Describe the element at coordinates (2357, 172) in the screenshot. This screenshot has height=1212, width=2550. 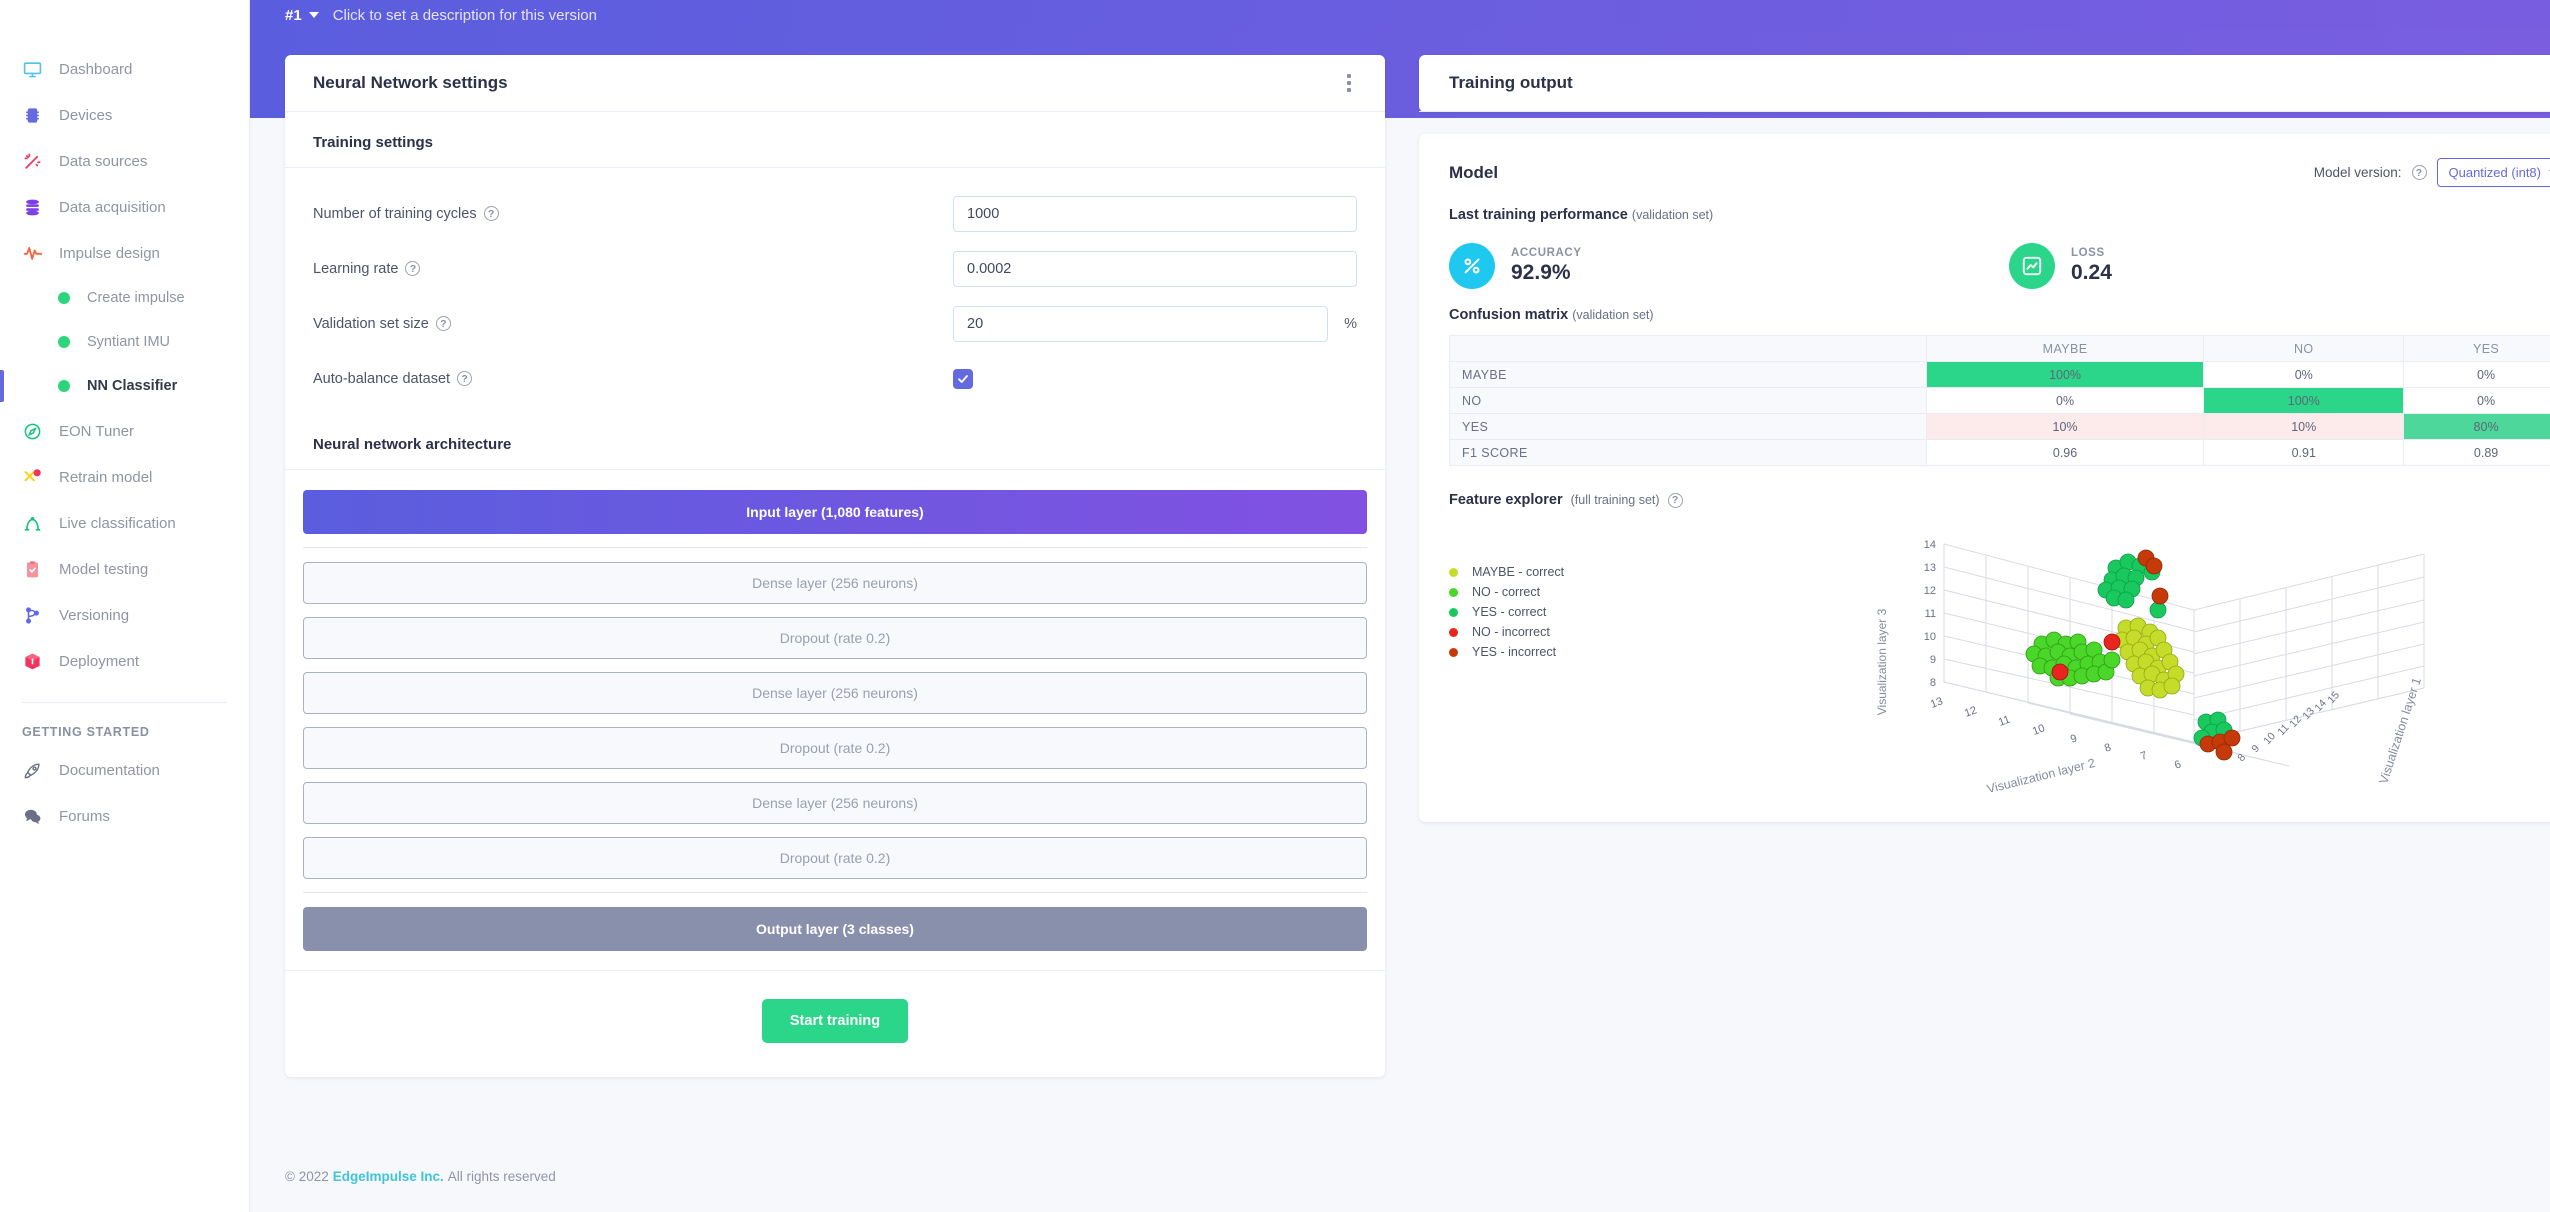
I see `model-version-label: Model version:` at that location.